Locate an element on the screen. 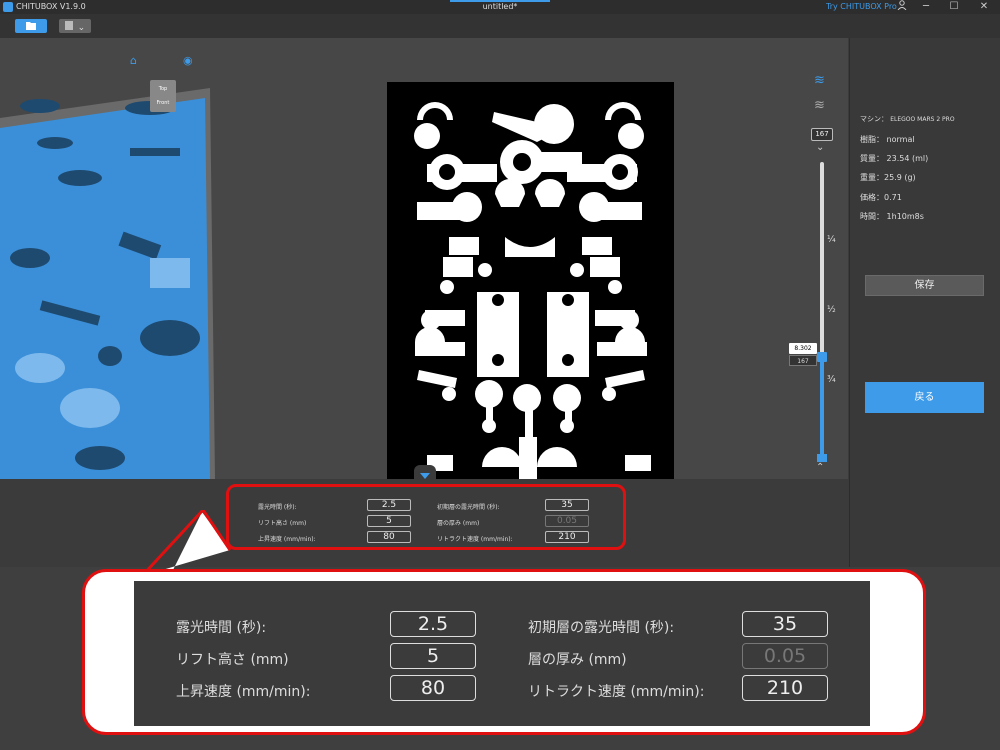 The width and height of the screenshot is (1000, 750). exposure-input: 2.5 is located at coordinates (389, 505).